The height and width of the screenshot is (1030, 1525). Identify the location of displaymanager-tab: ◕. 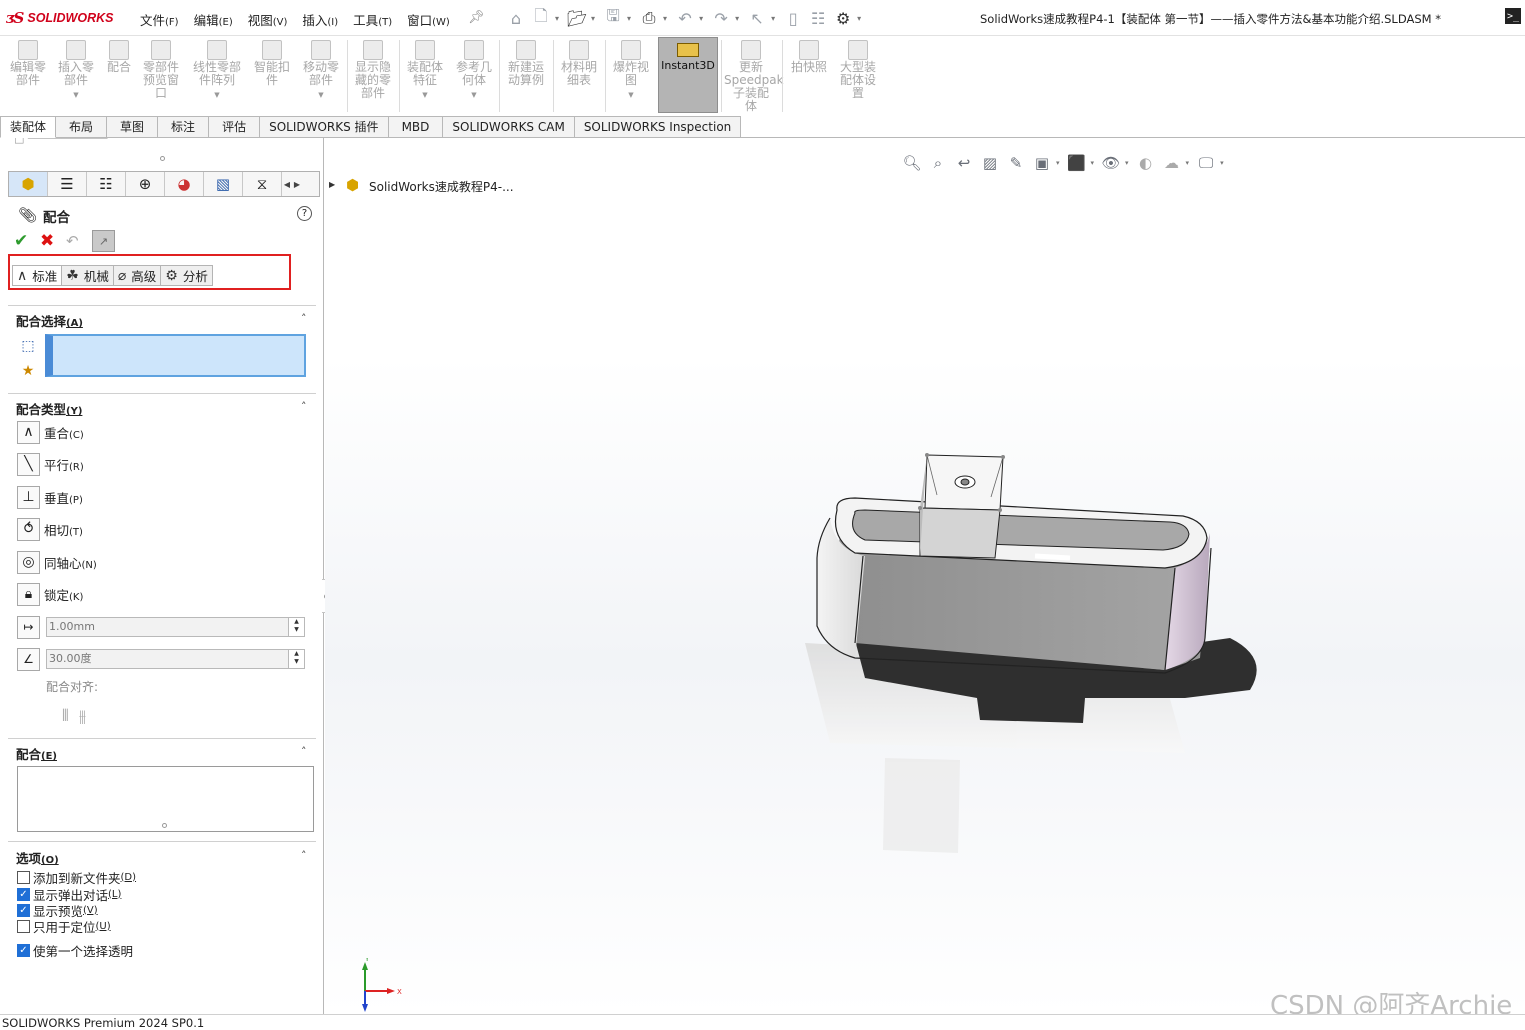
(184, 184).